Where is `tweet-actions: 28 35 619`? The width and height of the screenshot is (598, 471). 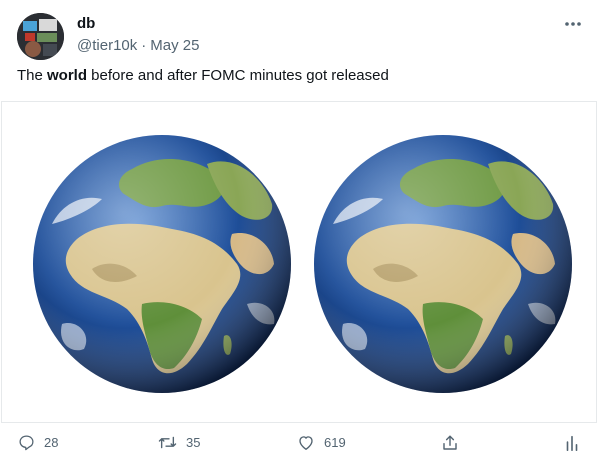
tweet-actions: 28 35 619 is located at coordinates (299, 445).